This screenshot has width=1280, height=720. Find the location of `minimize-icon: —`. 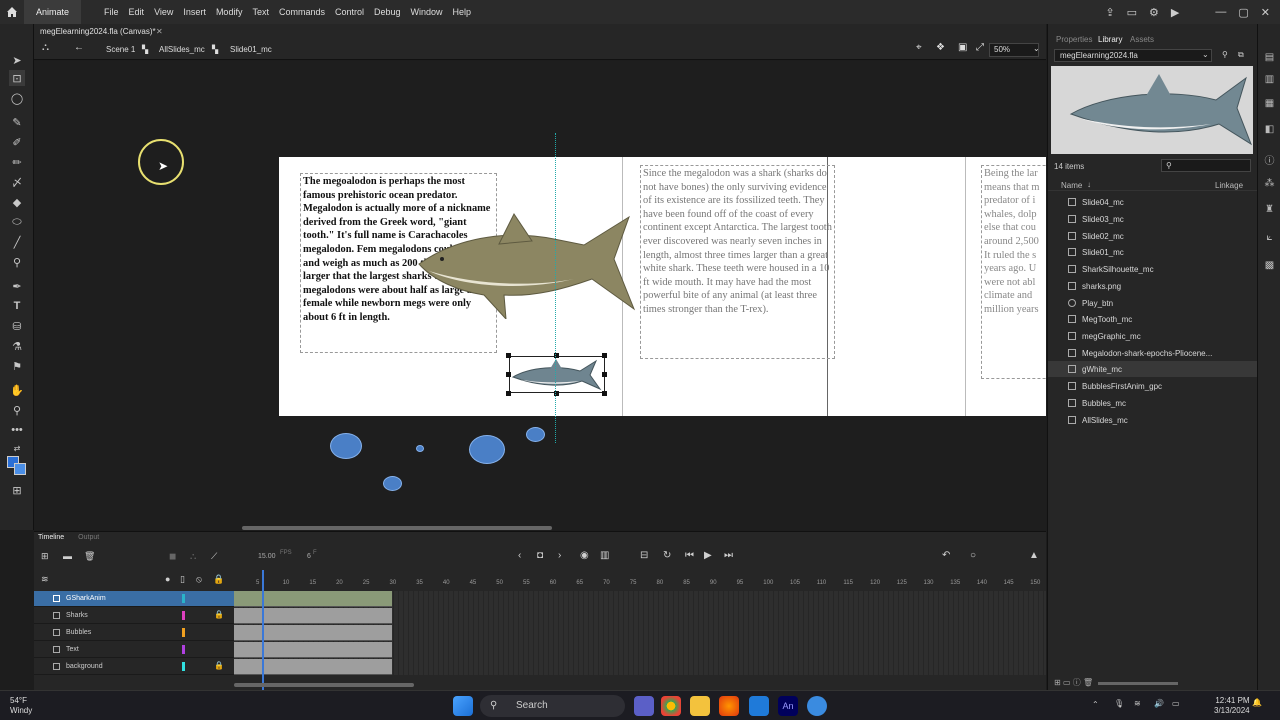

minimize-icon: — is located at coordinates (1220, 12).